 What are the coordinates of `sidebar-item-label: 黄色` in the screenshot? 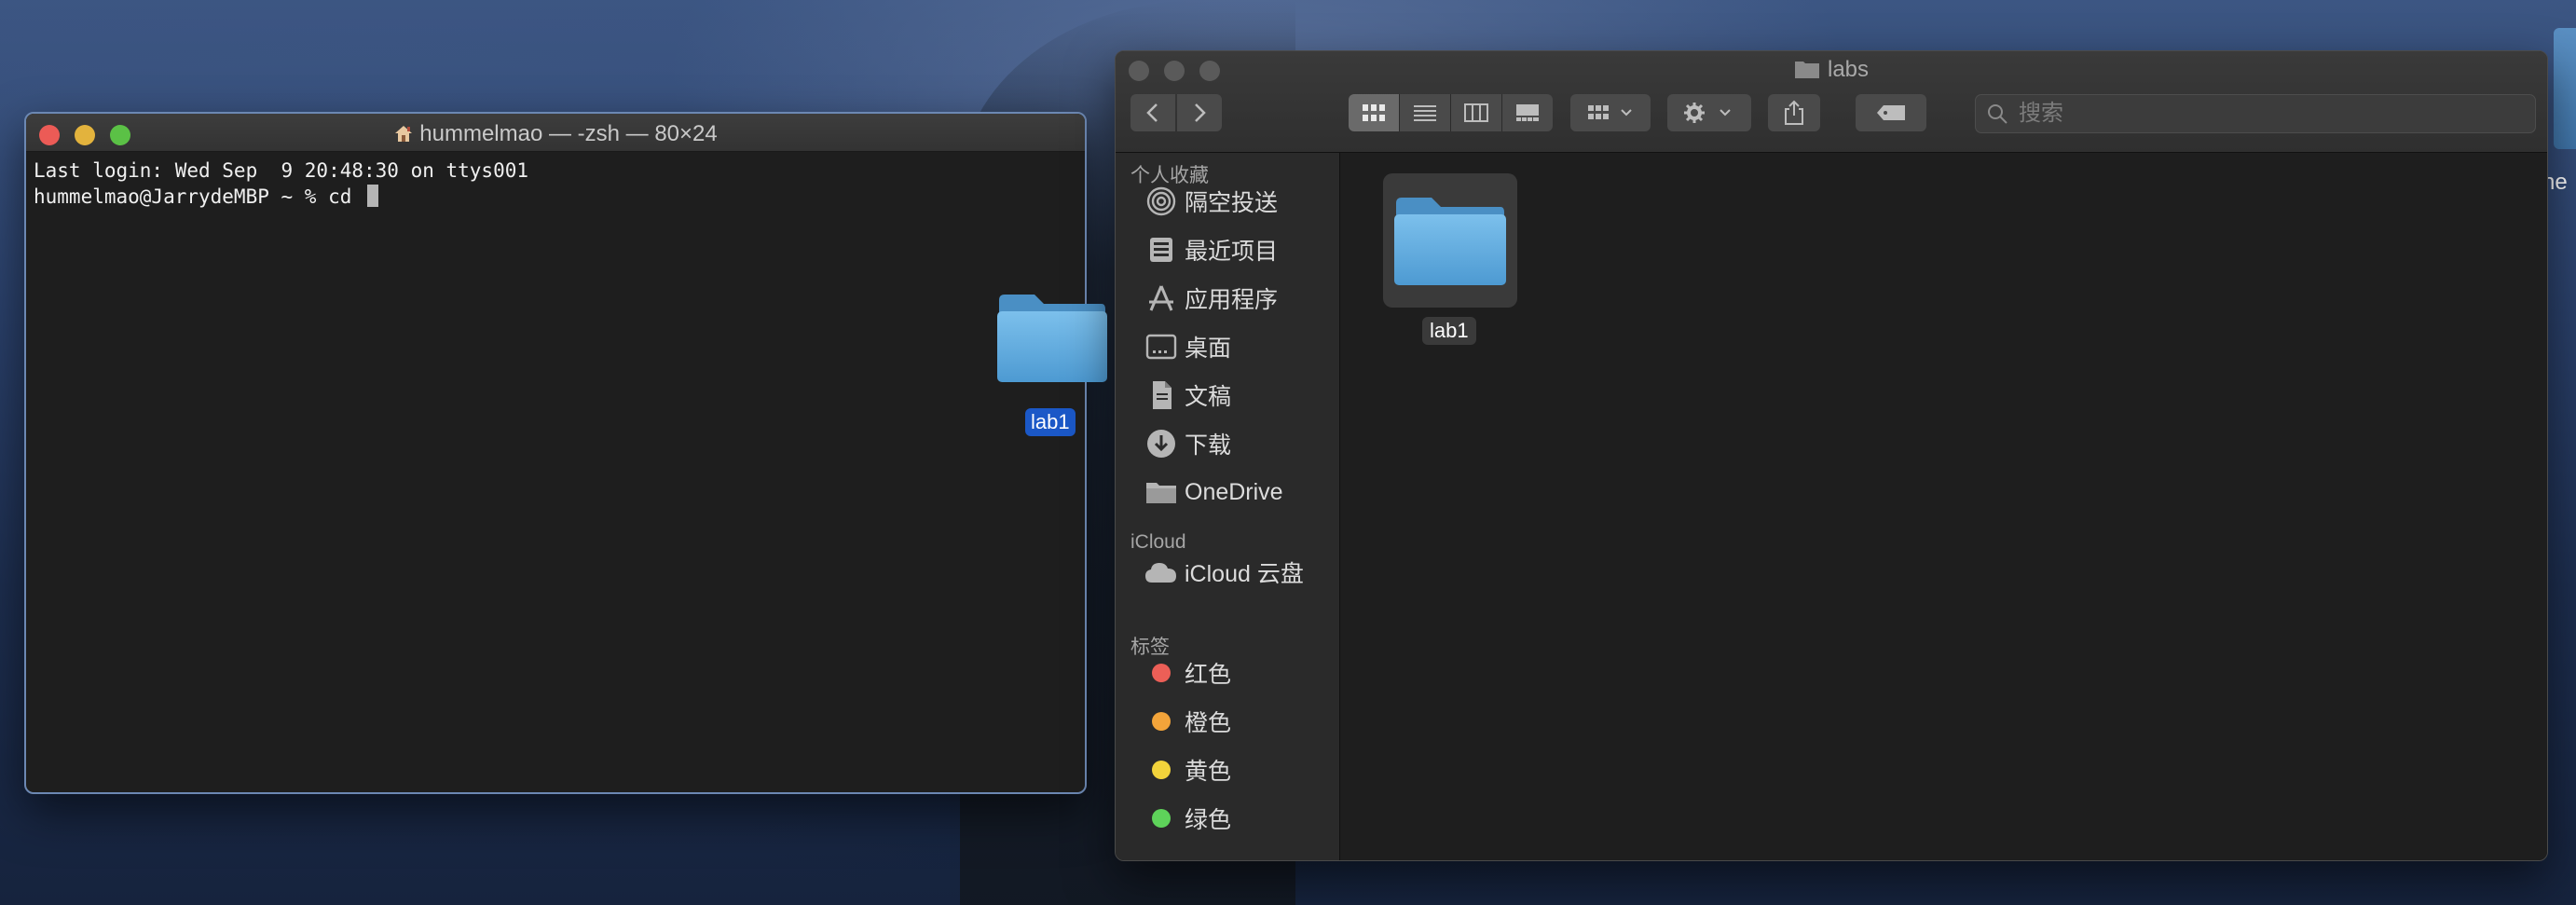 It's located at (1208, 772).